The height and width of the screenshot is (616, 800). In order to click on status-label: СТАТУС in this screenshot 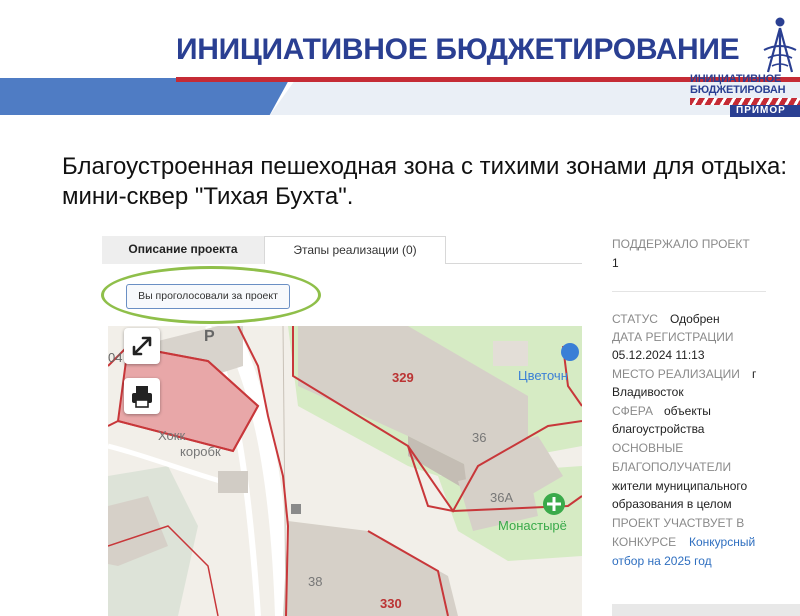, I will do `click(635, 319)`.